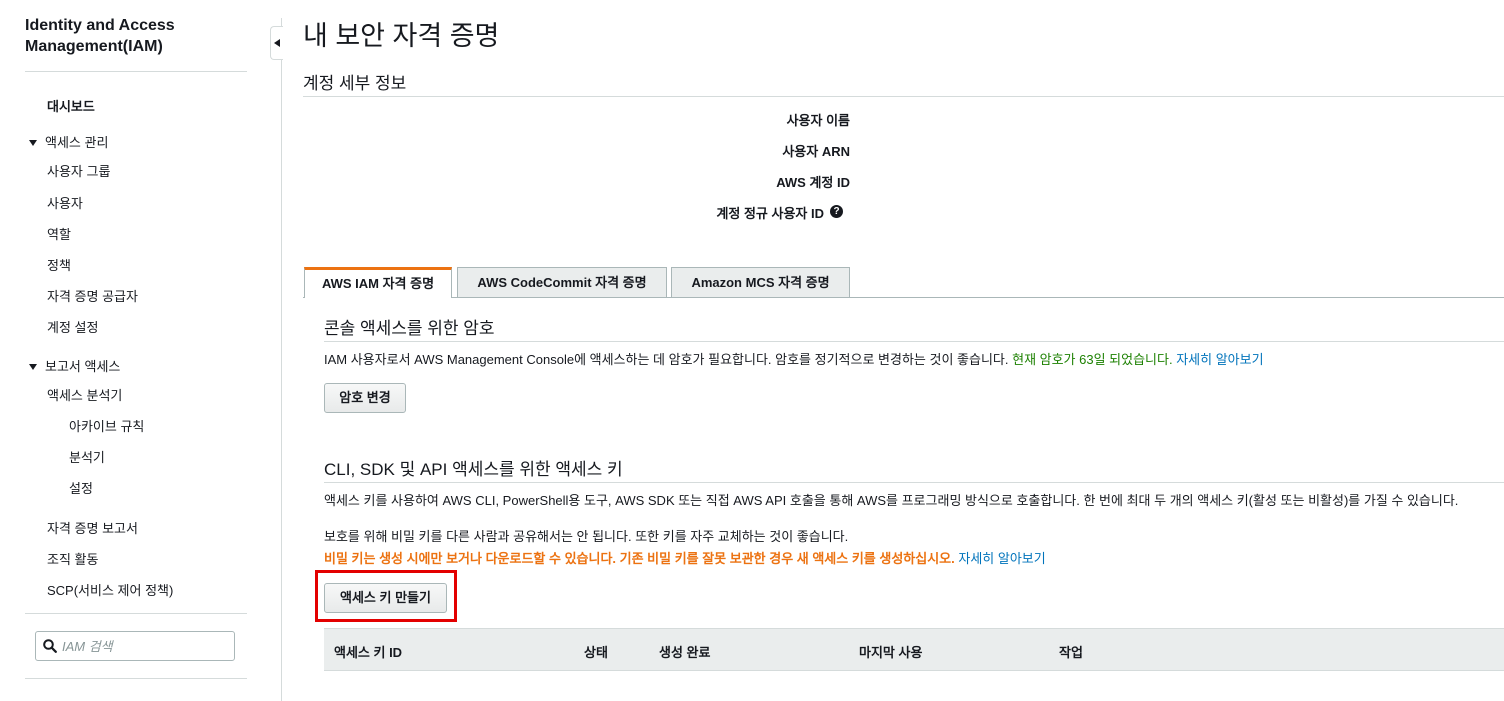  Describe the element at coordinates (473, 469) in the screenshot. I see `access-keys-heading: CLI, SDK 및 API 액세스를 위한 액세스 키` at that location.